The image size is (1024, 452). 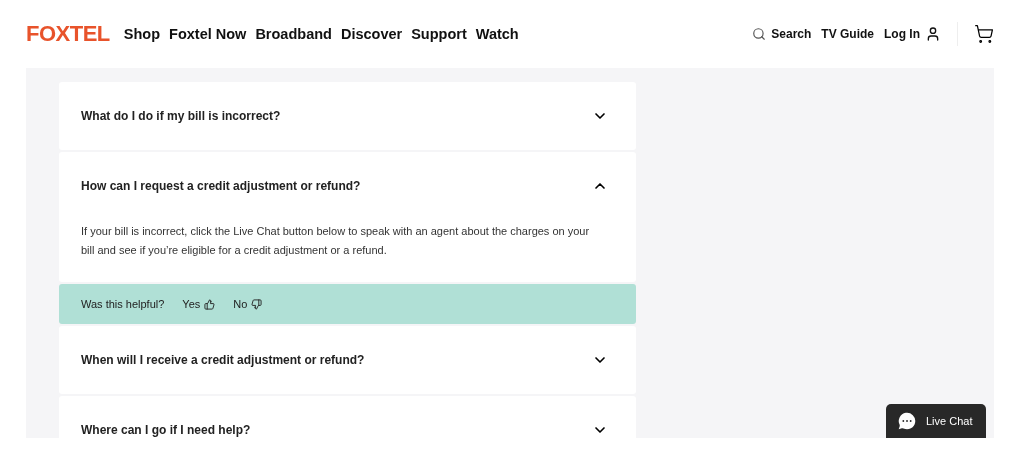 I want to click on faq-question: How can I request a credit adjustment or refund?, so click(x=347, y=186).